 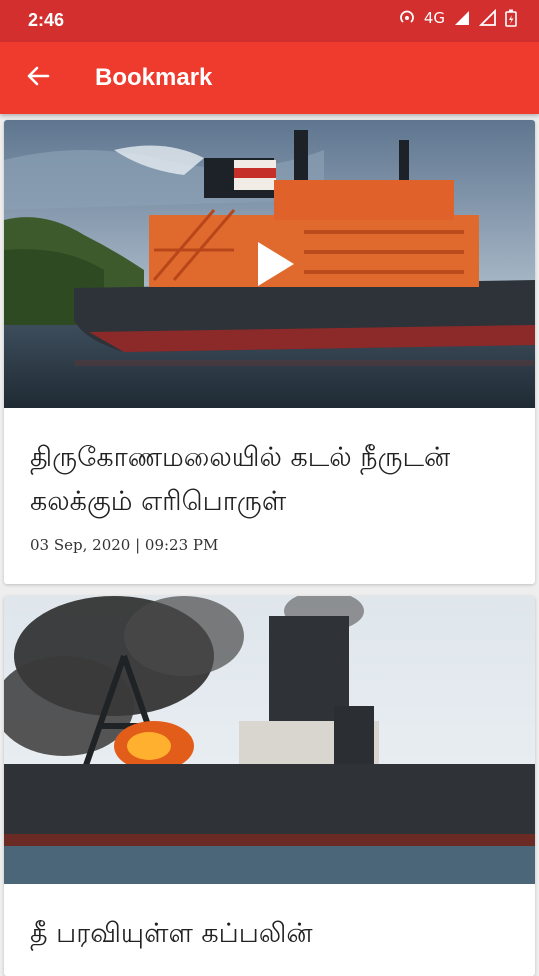 I want to click on article-date: 03 Sep, 2020 | 09:23 PM, so click(x=124, y=545).